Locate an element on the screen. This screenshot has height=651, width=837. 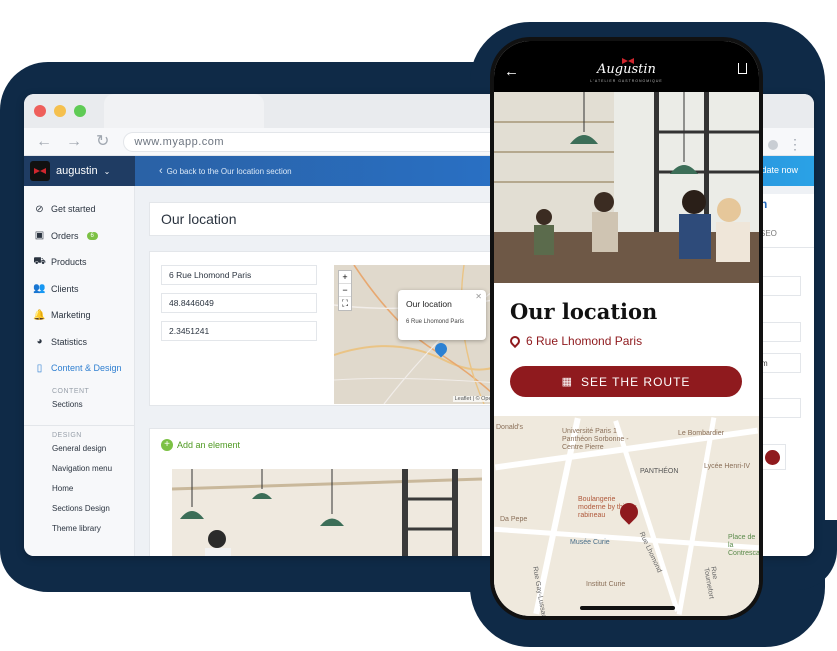
kebab-menu-icon: ⋮ is located at coordinates (795, 144).